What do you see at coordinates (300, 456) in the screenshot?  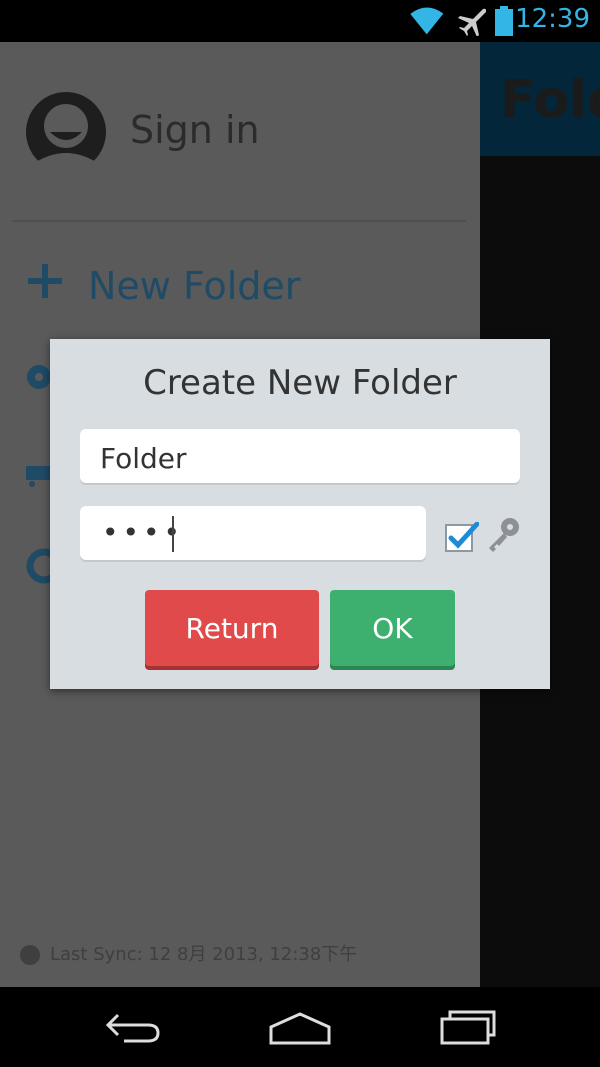 I see `folder-name-input: Folder` at bounding box center [300, 456].